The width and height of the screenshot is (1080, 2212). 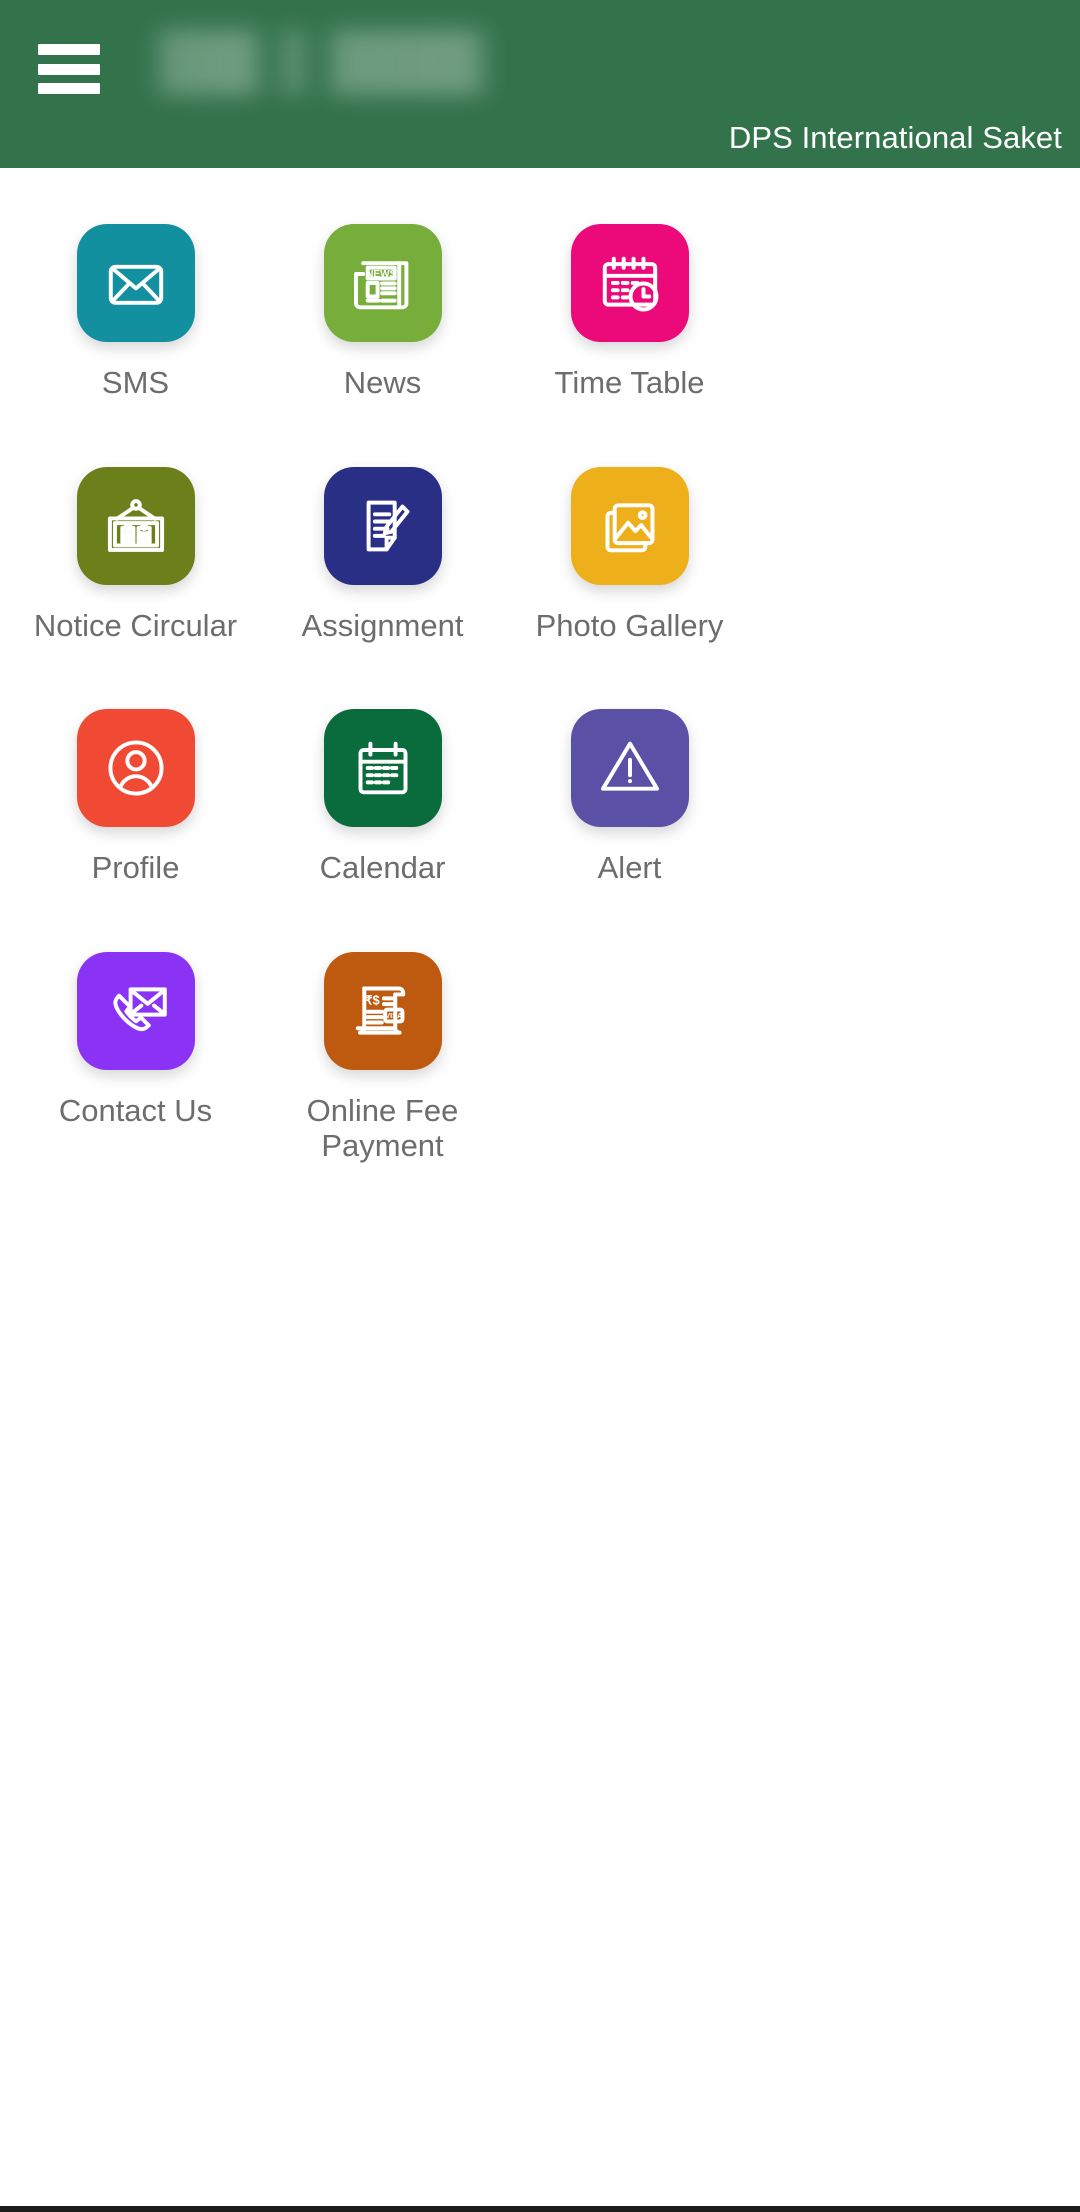 What do you see at coordinates (135, 768) in the screenshot?
I see `user-circle-icon` at bounding box center [135, 768].